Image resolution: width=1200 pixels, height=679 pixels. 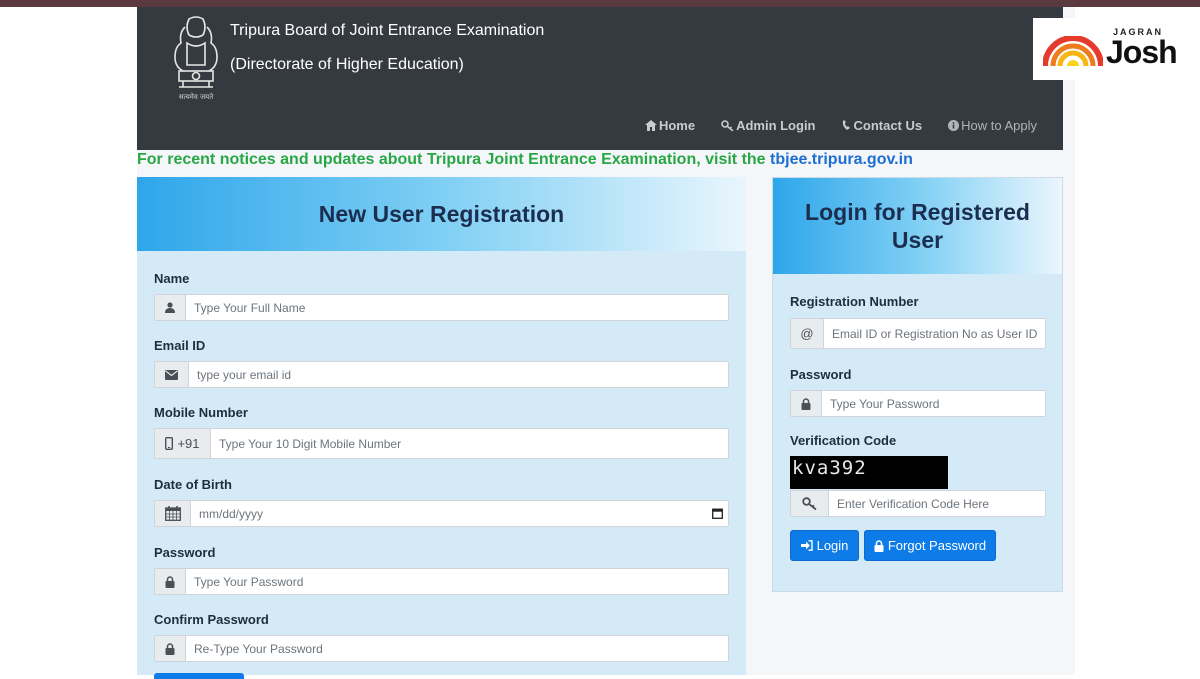 I want to click on nav-contact-us: Contact Us, so click(x=882, y=125).